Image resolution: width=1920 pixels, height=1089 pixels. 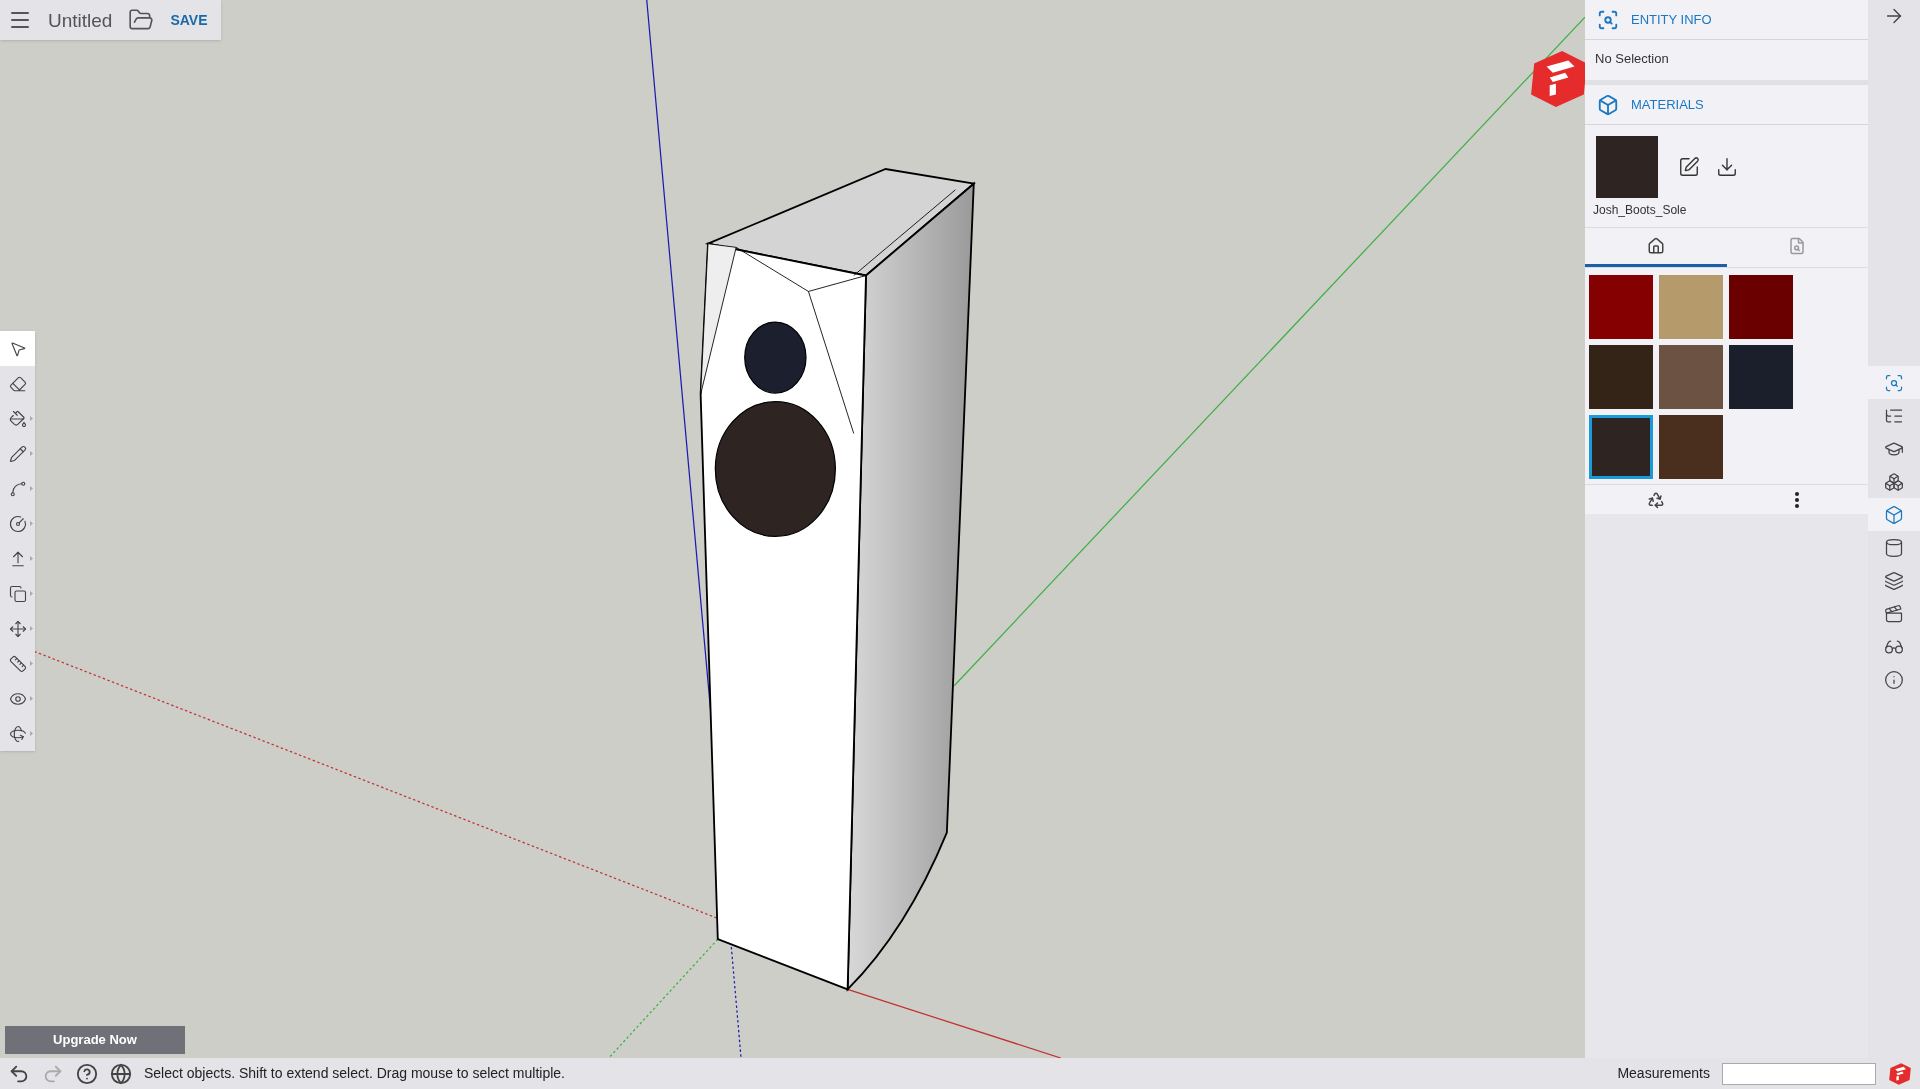 I want to click on download-button, so click(x=1727, y=167).